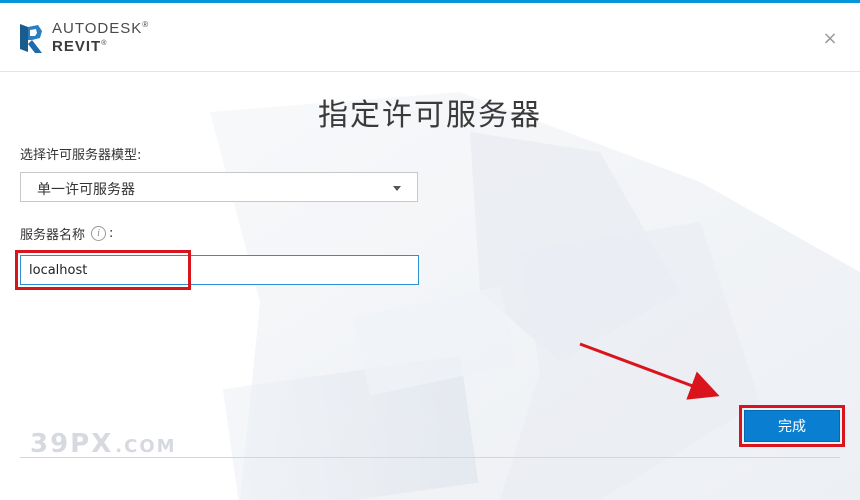  What do you see at coordinates (31, 38) in the screenshot?
I see `revit-r-logo-icon` at bounding box center [31, 38].